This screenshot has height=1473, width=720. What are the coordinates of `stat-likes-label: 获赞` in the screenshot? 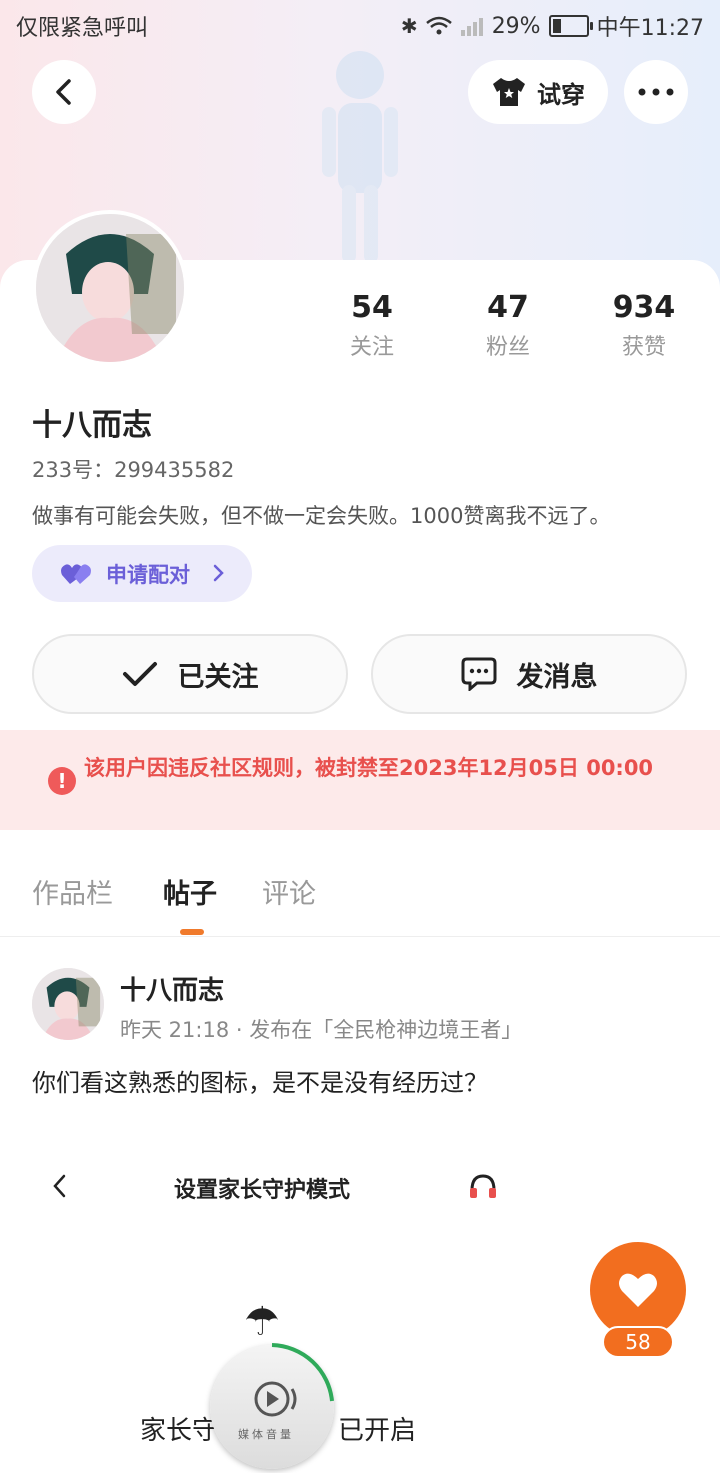 It's located at (643, 347).